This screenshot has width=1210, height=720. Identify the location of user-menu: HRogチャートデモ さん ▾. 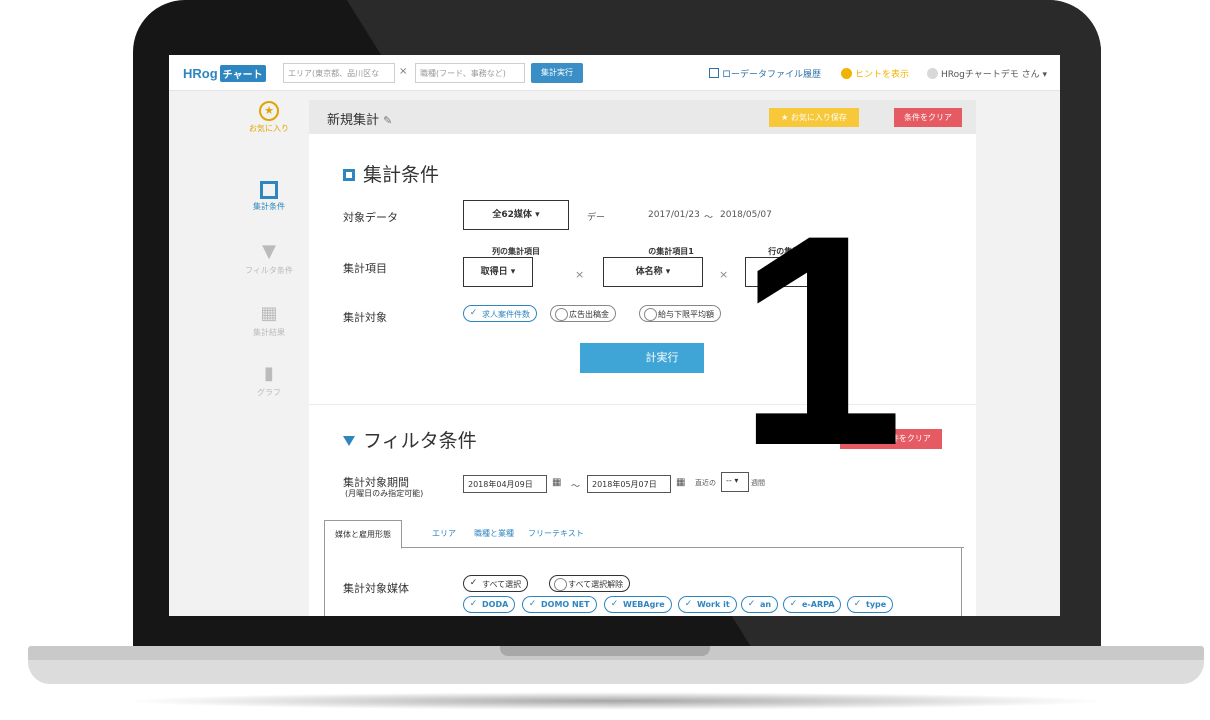
(987, 73).